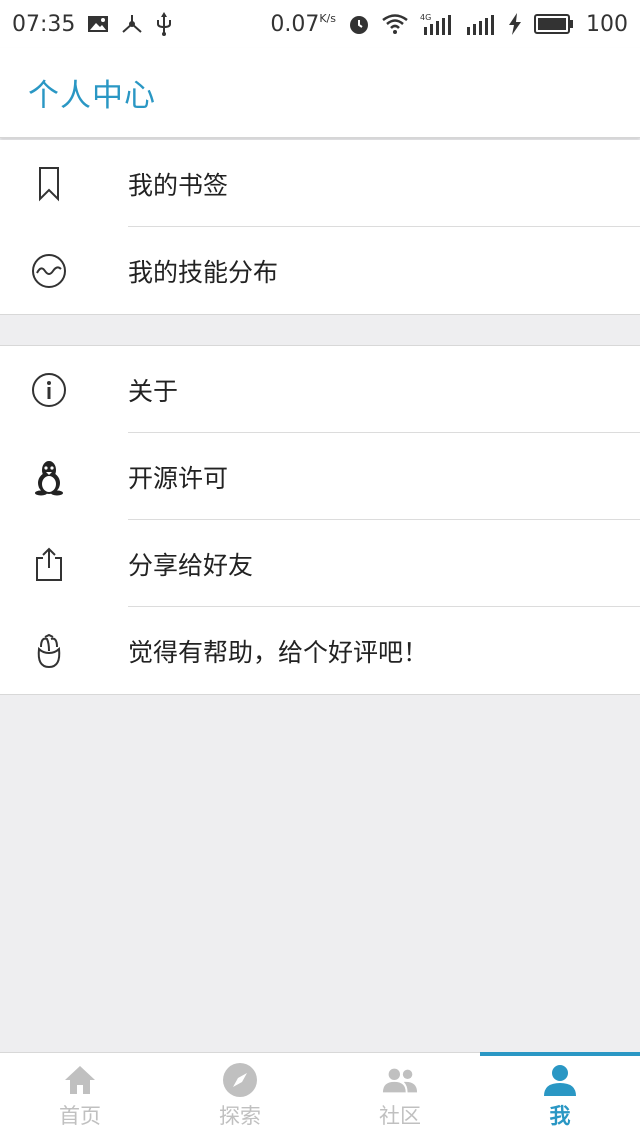 Image resolution: width=640 pixels, height=1138 pixels. I want to click on tab-community: 社区, so click(400, 1095).